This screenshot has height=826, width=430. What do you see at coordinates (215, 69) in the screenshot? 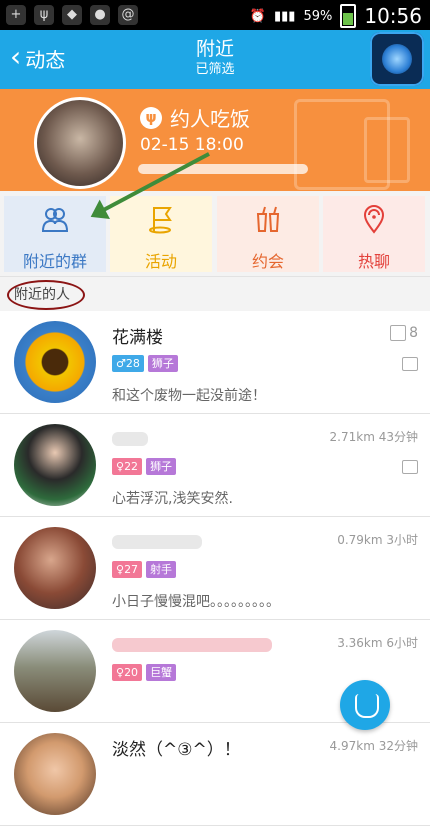
I see `page-subtitle: 已筛选` at bounding box center [215, 69].